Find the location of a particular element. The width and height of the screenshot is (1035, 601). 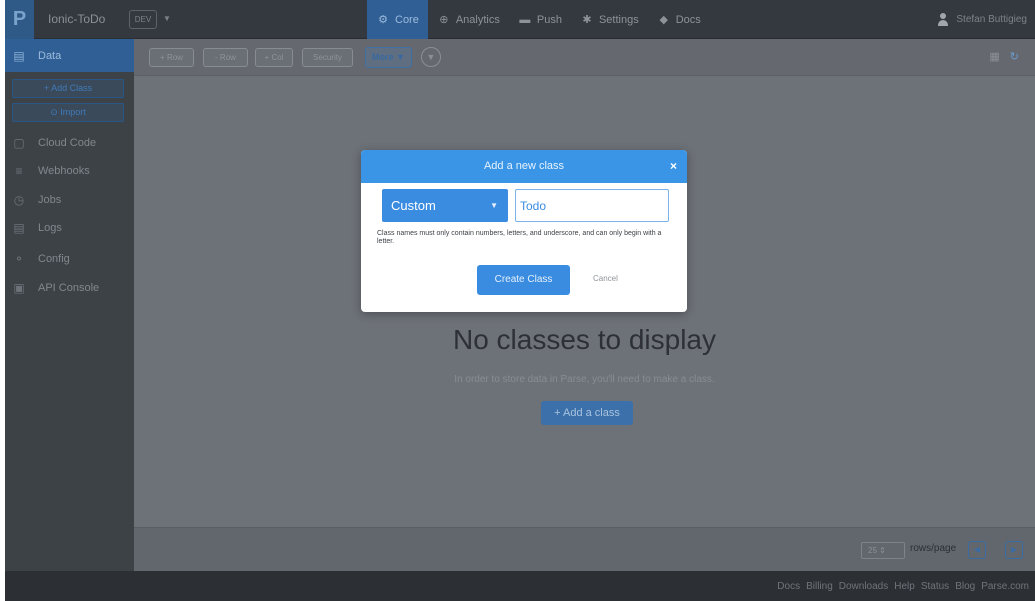

user-menu: Stefan Buttigieg is located at coordinates (982, 19).